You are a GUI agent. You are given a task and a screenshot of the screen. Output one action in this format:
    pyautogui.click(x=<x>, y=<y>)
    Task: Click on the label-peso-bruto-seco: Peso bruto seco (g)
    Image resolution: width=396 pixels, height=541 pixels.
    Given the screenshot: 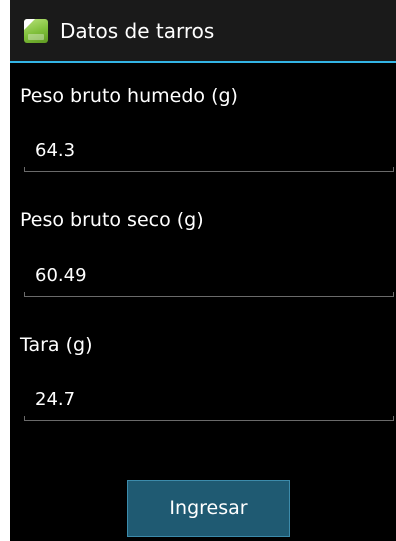 What is the action you would take?
    pyautogui.click(x=112, y=220)
    